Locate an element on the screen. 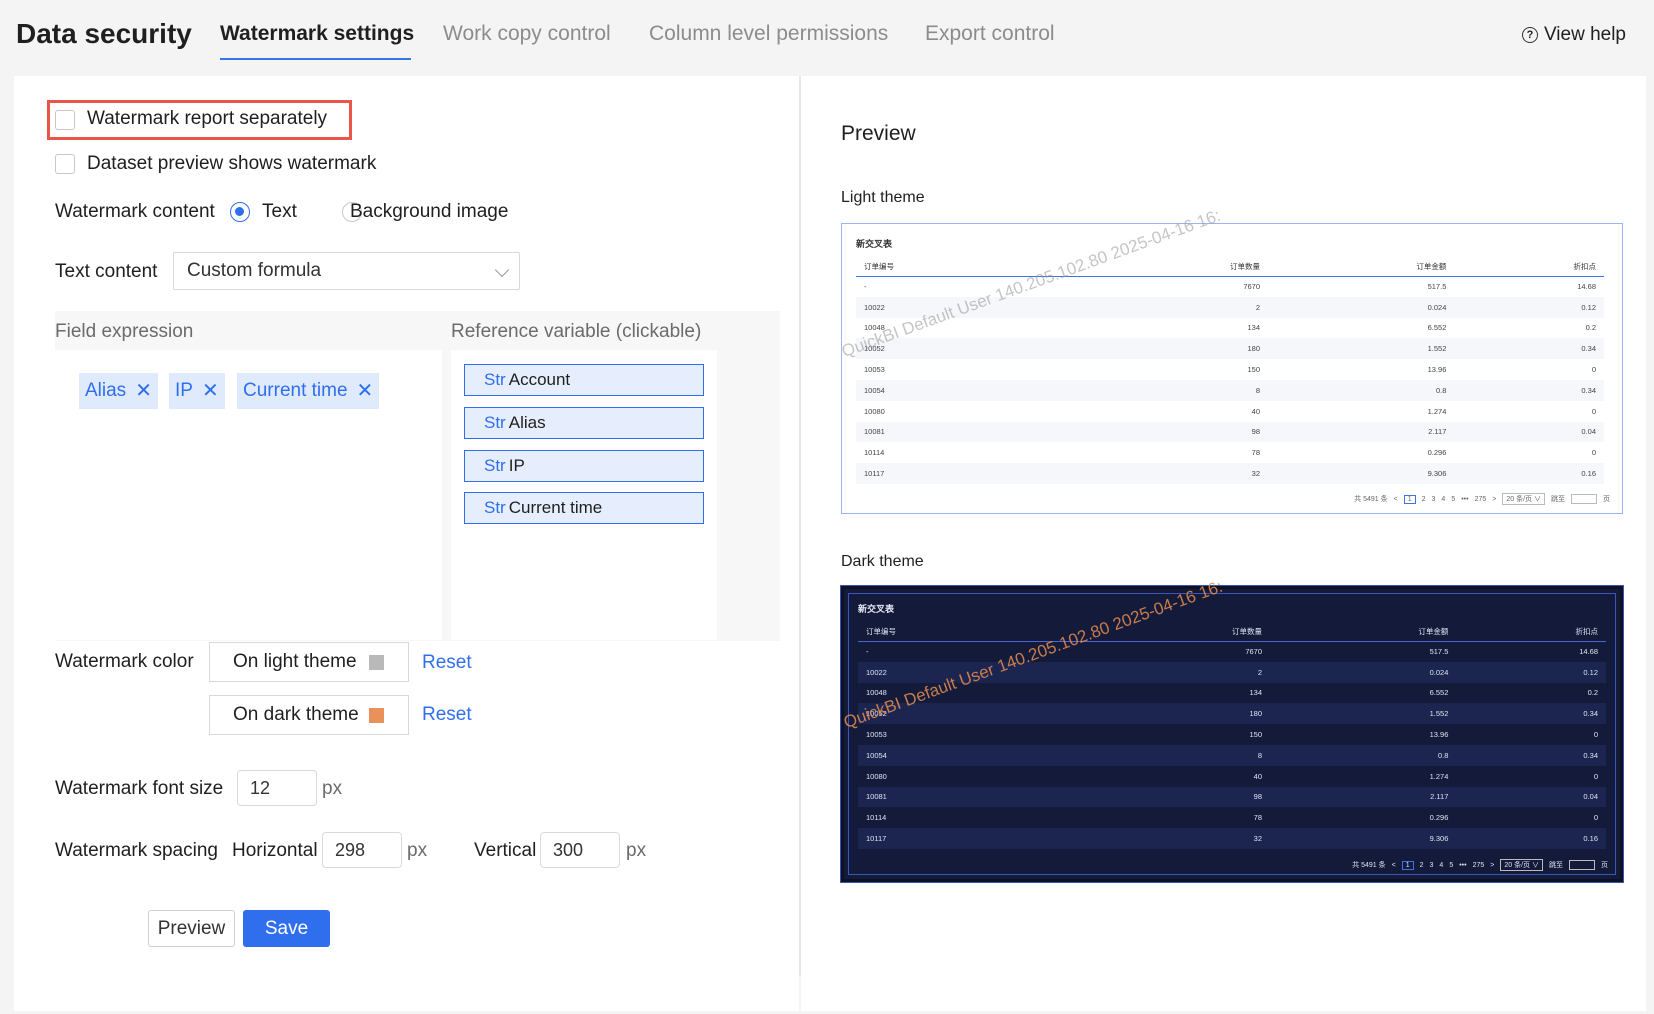 Image resolution: width=1654 pixels, height=1014 pixels. content-text-label: Text is located at coordinates (279, 211).